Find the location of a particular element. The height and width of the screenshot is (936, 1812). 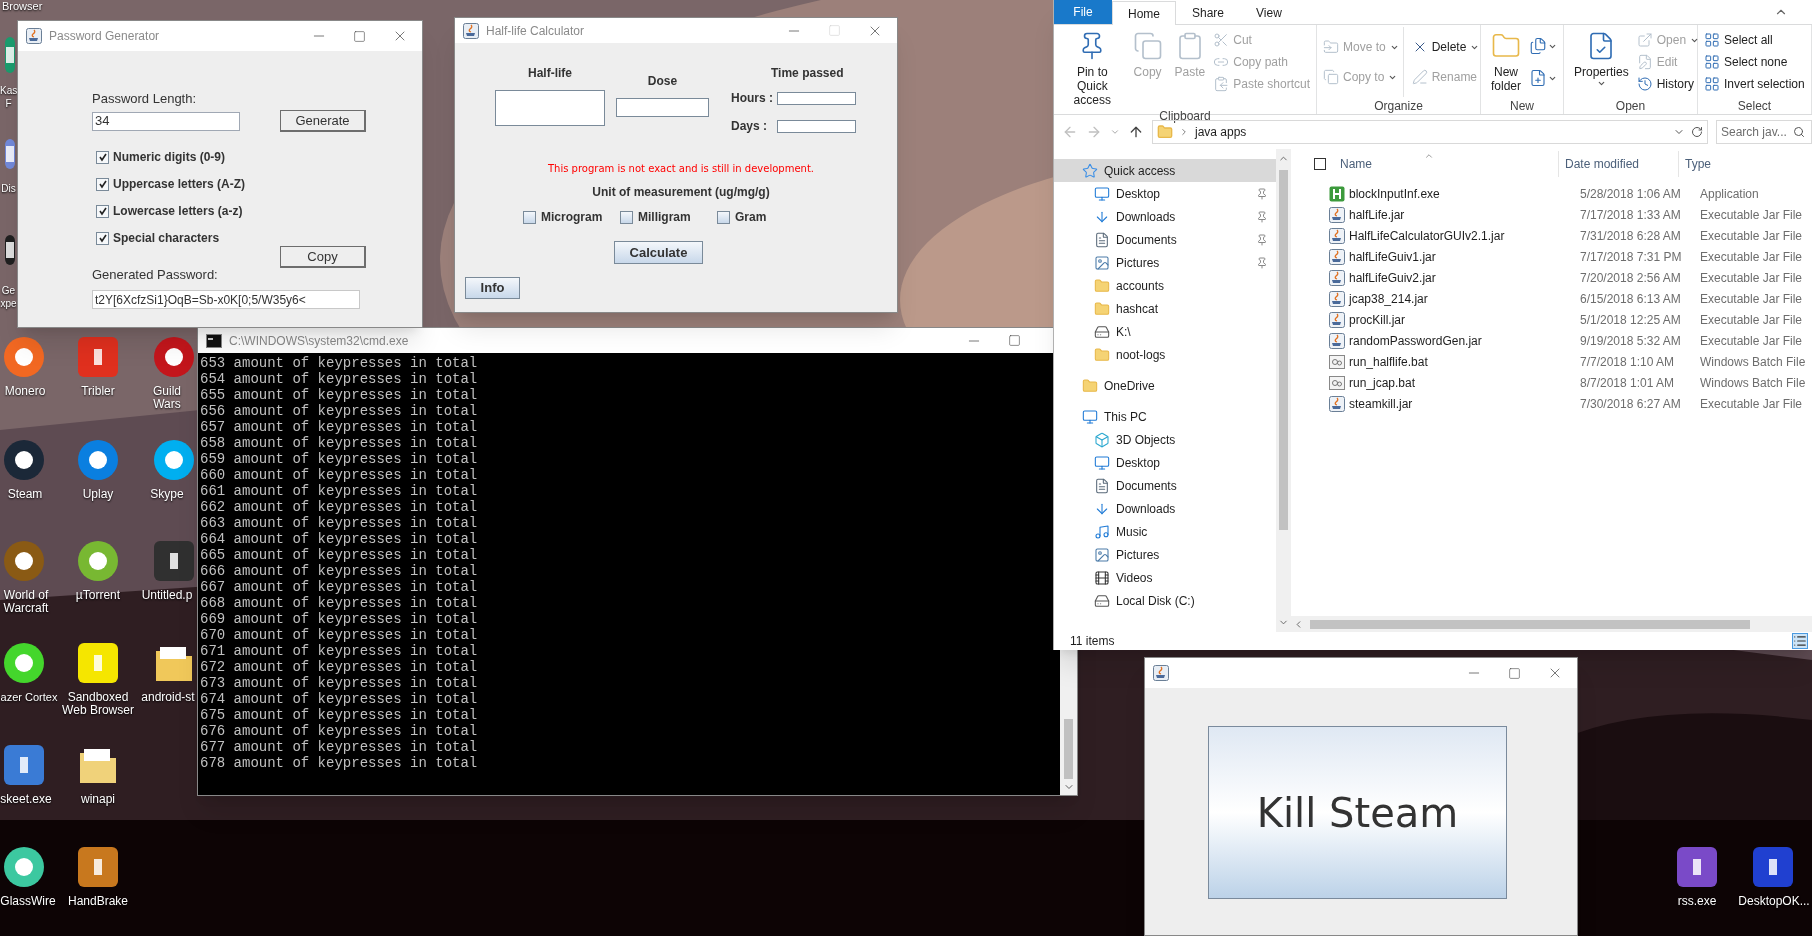

ribbon-tab: View is located at coordinates (1269, 13).